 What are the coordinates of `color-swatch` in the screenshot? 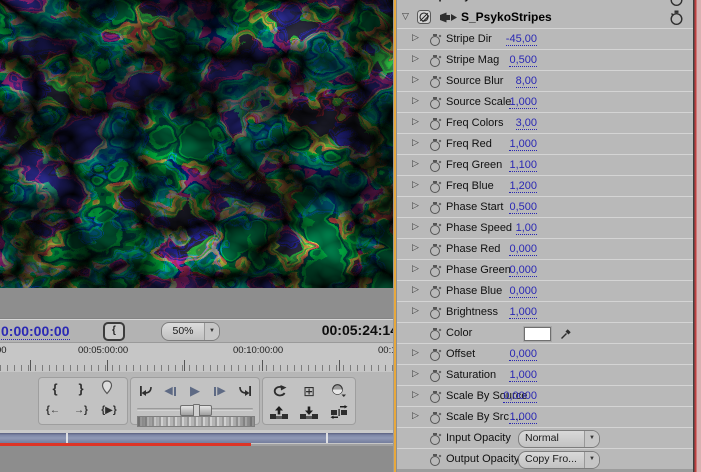 It's located at (537, 334).